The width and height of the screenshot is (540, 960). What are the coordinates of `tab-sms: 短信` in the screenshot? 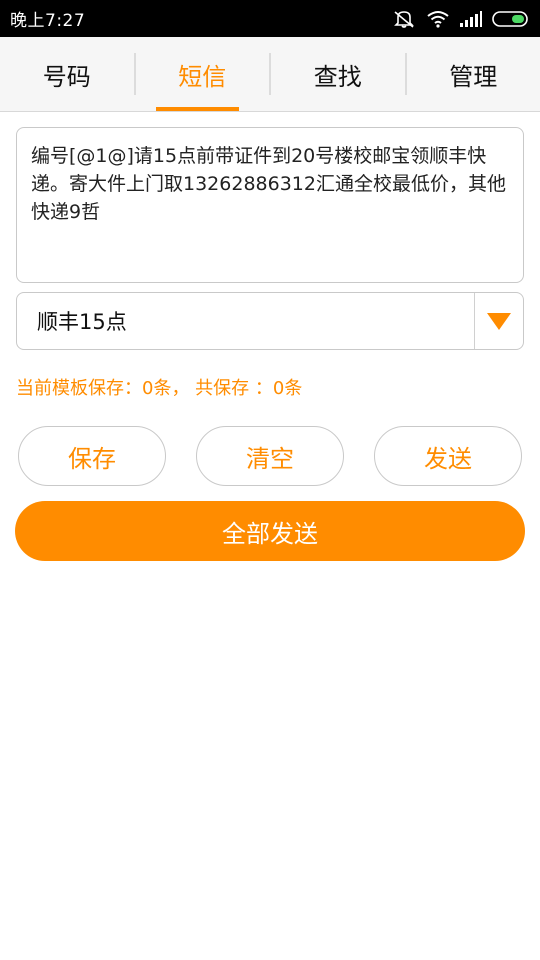 It's located at (203, 74).